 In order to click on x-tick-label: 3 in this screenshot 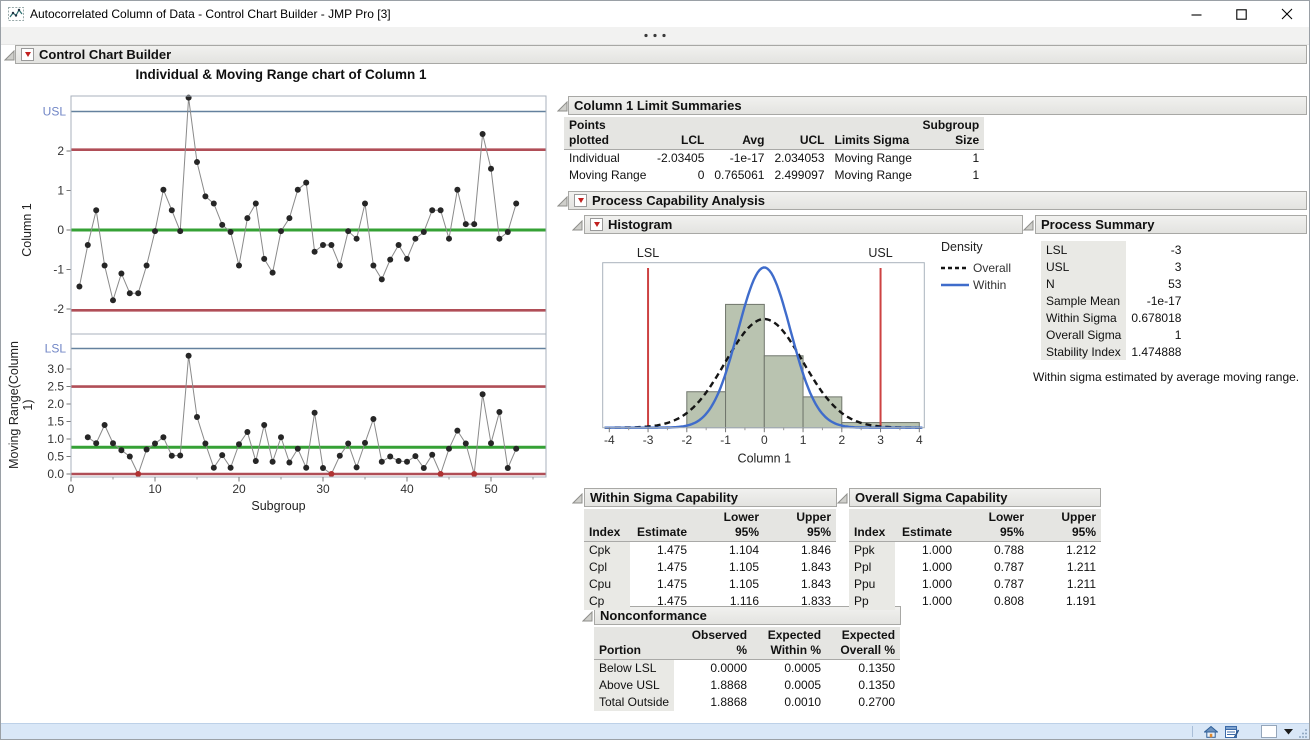, I will do `click(880, 440)`.